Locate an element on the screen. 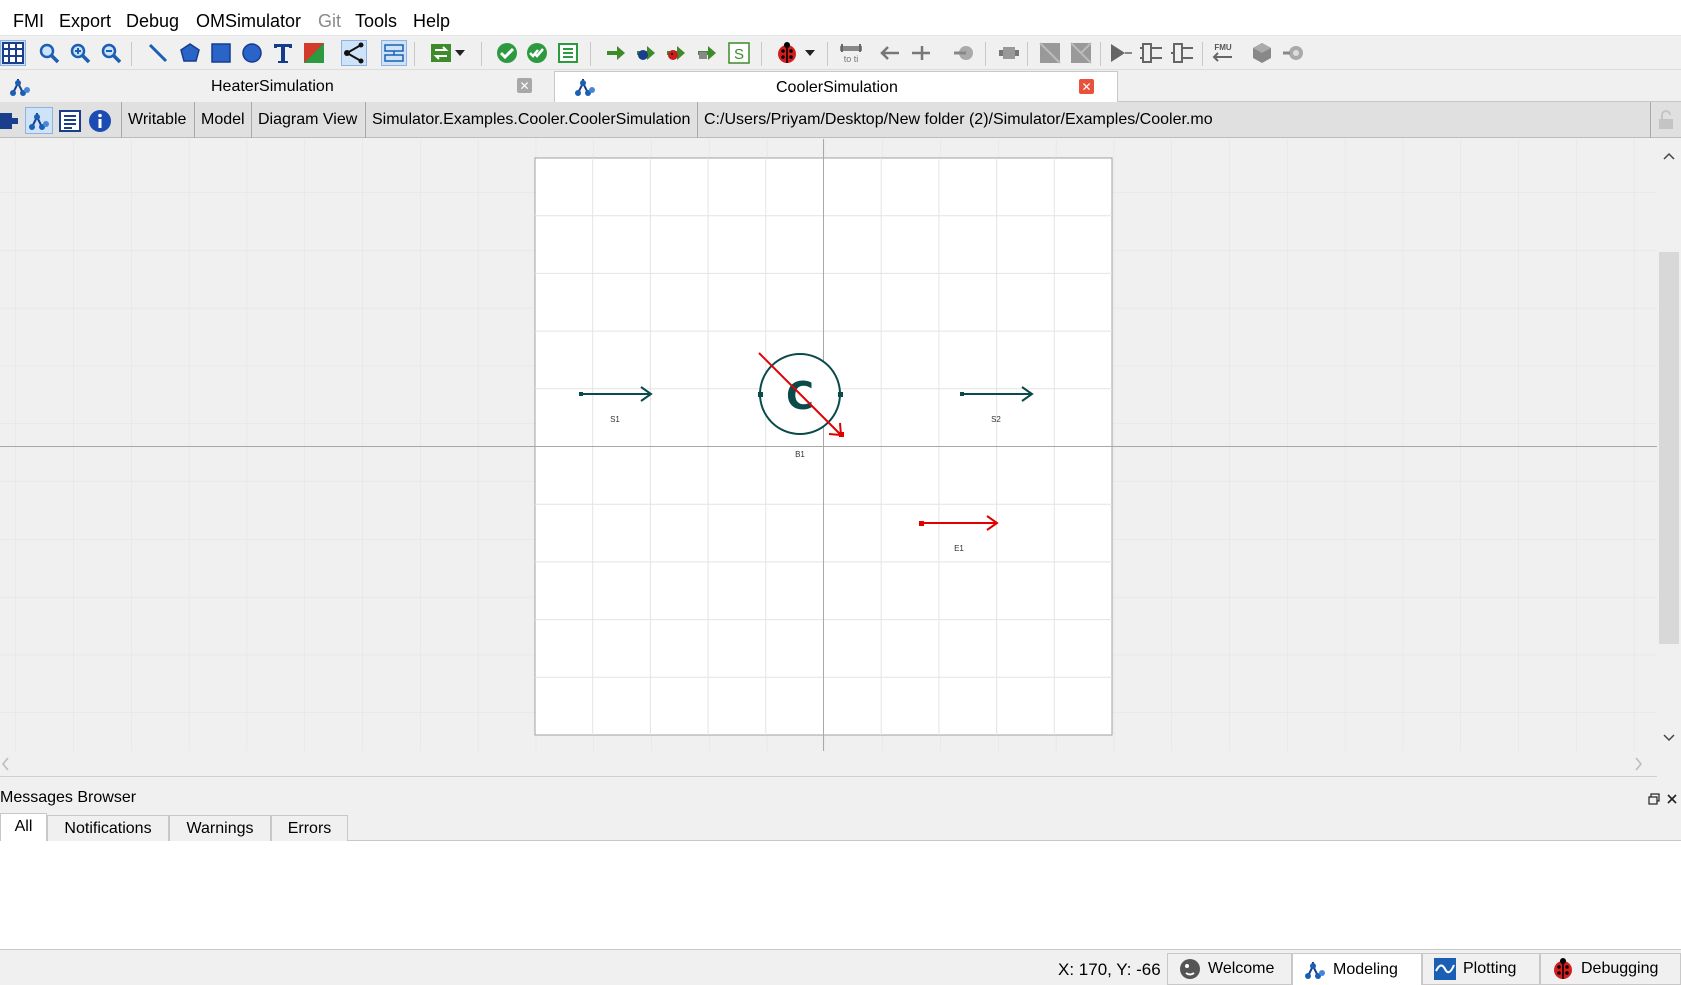 Image resolution: width=1681 pixels, height=985 pixels. zoom-out-icon is located at coordinates (111, 53).